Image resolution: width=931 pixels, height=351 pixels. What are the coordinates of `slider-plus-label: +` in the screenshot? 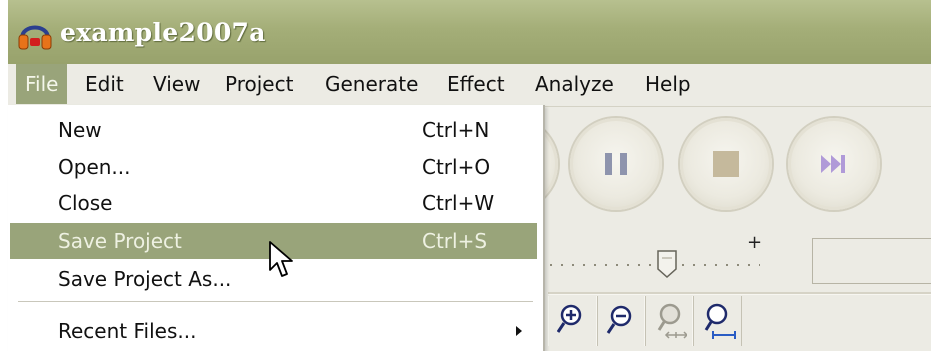 It's located at (755, 242).